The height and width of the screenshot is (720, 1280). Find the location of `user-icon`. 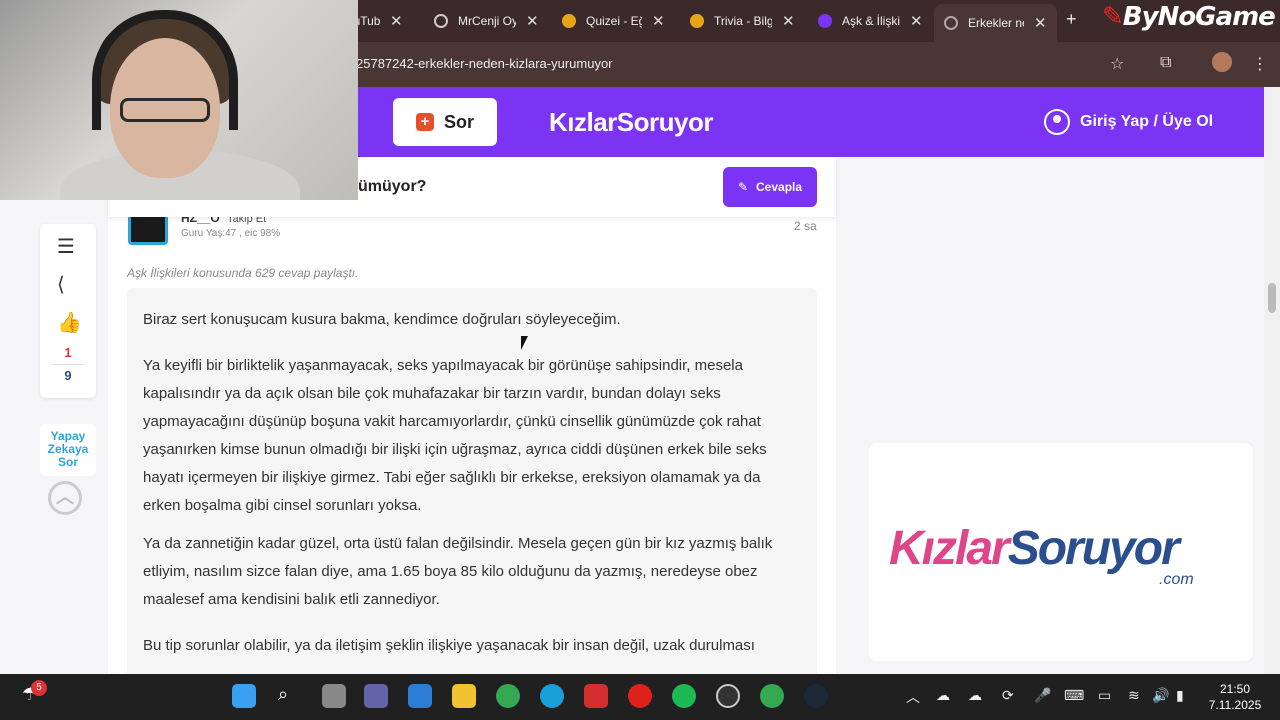

user-icon is located at coordinates (1057, 122).